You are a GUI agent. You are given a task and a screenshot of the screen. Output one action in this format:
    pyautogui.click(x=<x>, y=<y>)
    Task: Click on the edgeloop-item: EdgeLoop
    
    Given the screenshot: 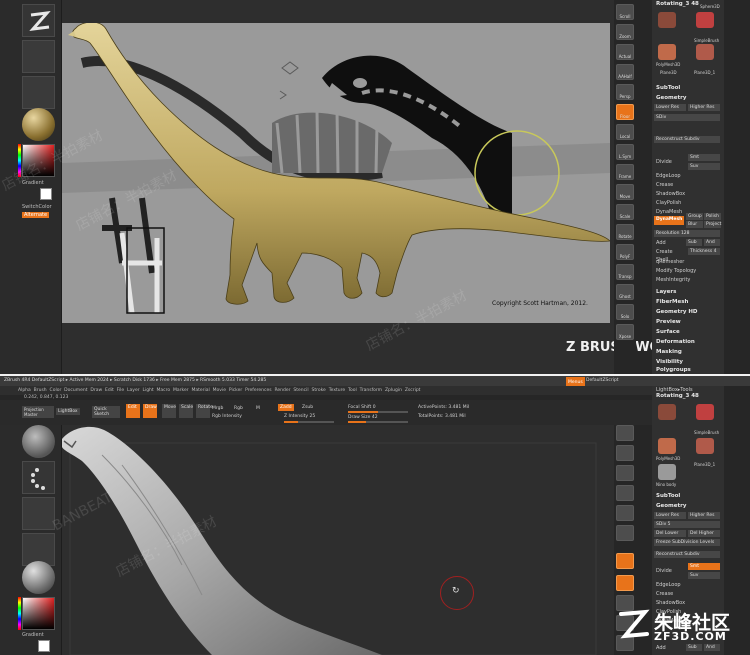 What is the action you would take?
    pyautogui.click(x=688, y=585)
    